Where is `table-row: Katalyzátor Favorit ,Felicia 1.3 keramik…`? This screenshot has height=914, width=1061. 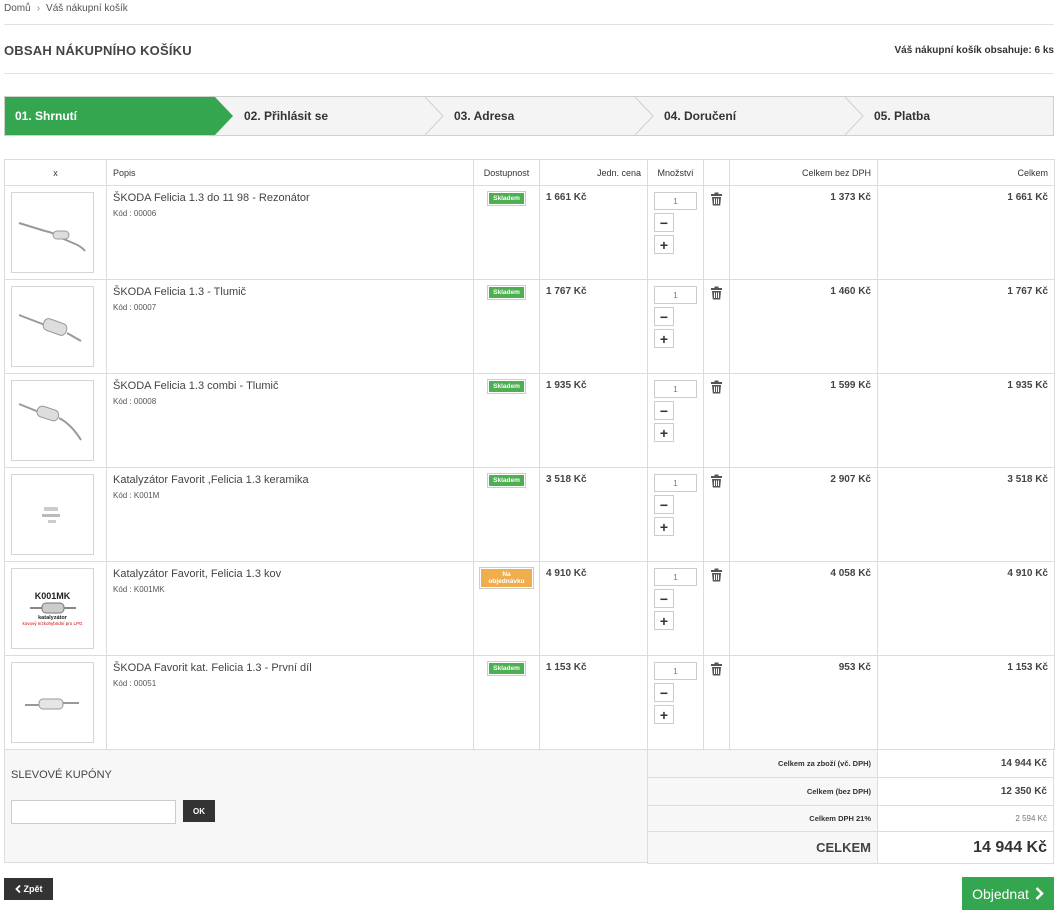
table-row: Katalyzátor Favorit ,Felicia 1.3 keramik… is located at coordinates (529, 514).